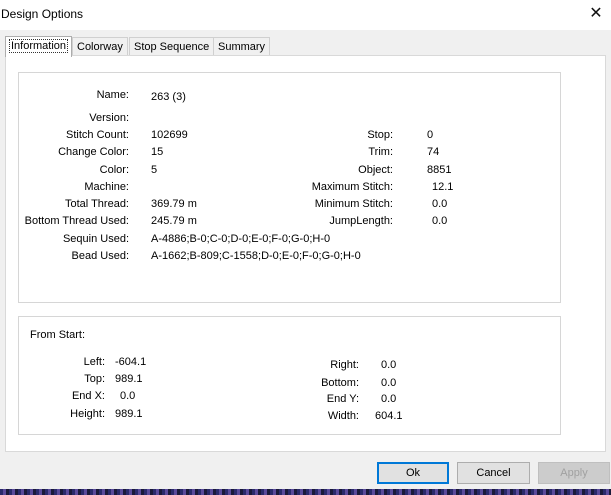  Describe the element at coordinates (389, 399) in the screenshot. I see `endy-value: 0.0` at that location.